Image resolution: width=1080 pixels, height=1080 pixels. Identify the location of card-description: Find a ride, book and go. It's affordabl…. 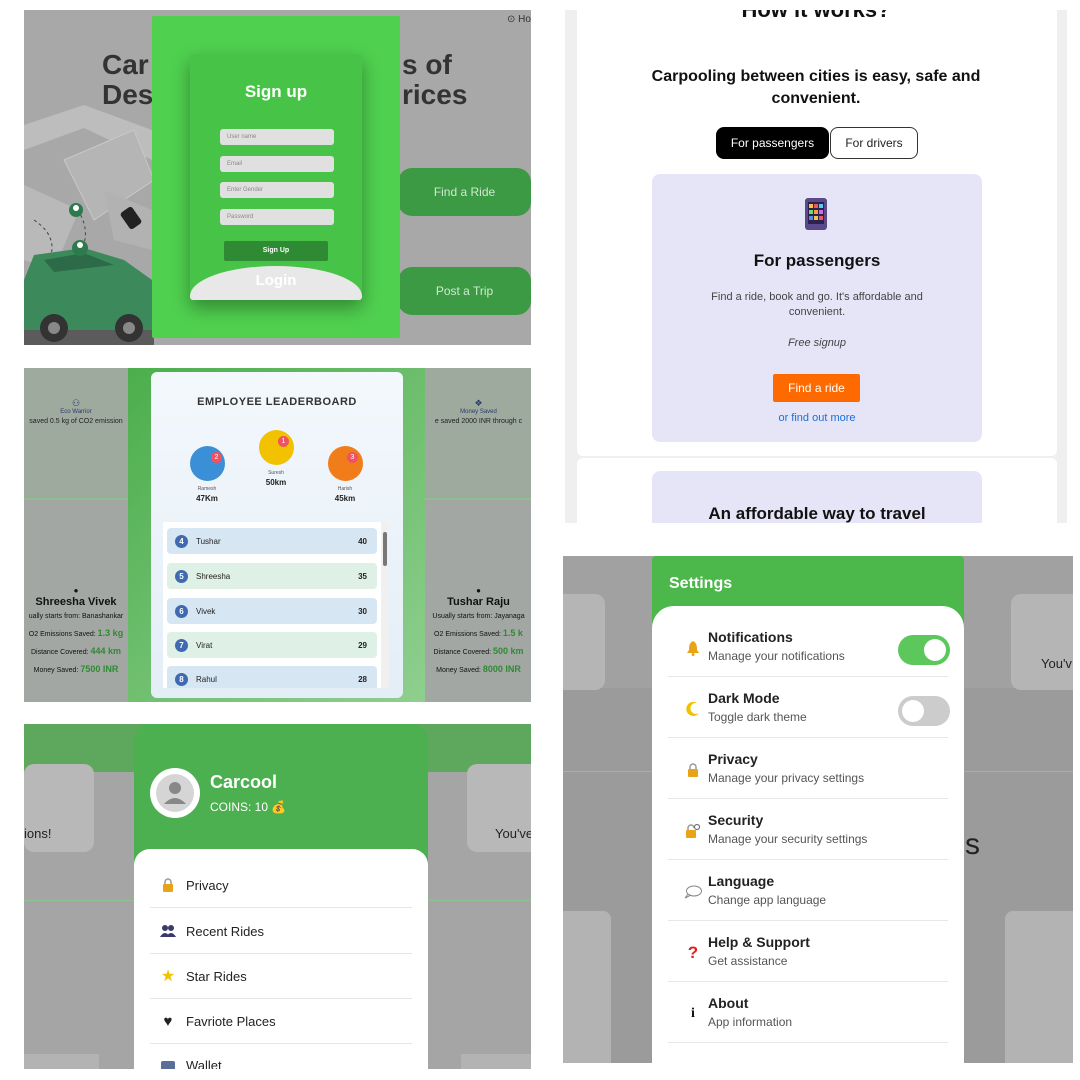
(817, 304).